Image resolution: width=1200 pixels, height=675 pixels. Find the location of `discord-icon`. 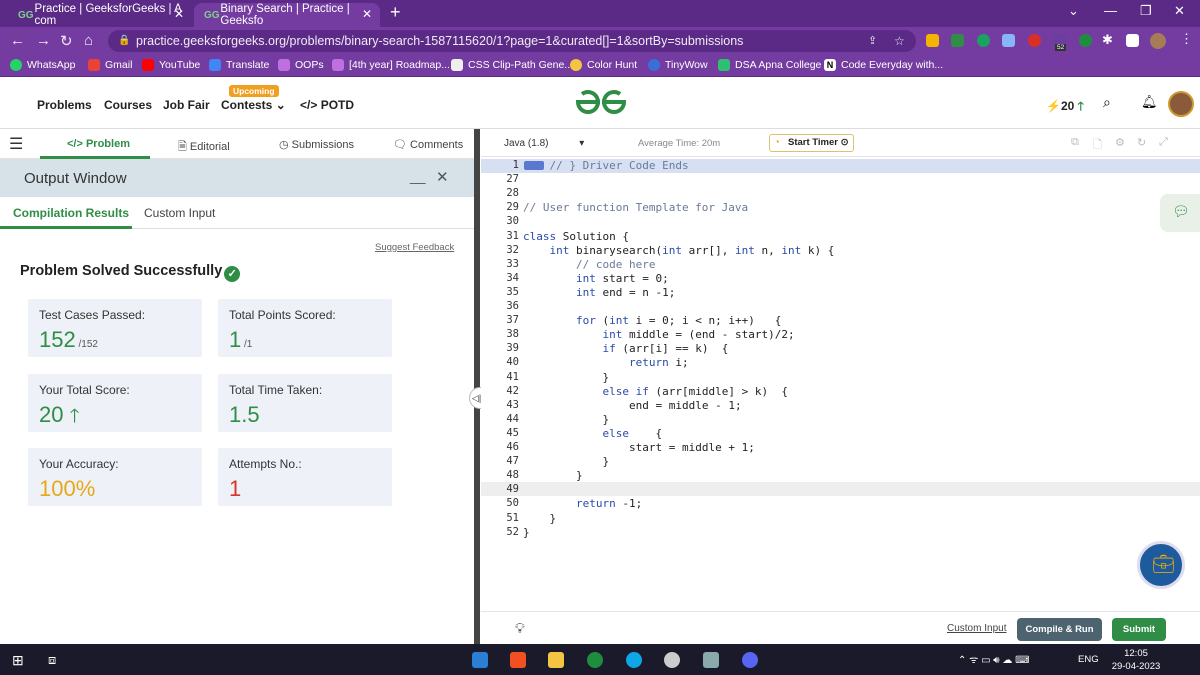

discord-icon is located at coordinates (750, 660).